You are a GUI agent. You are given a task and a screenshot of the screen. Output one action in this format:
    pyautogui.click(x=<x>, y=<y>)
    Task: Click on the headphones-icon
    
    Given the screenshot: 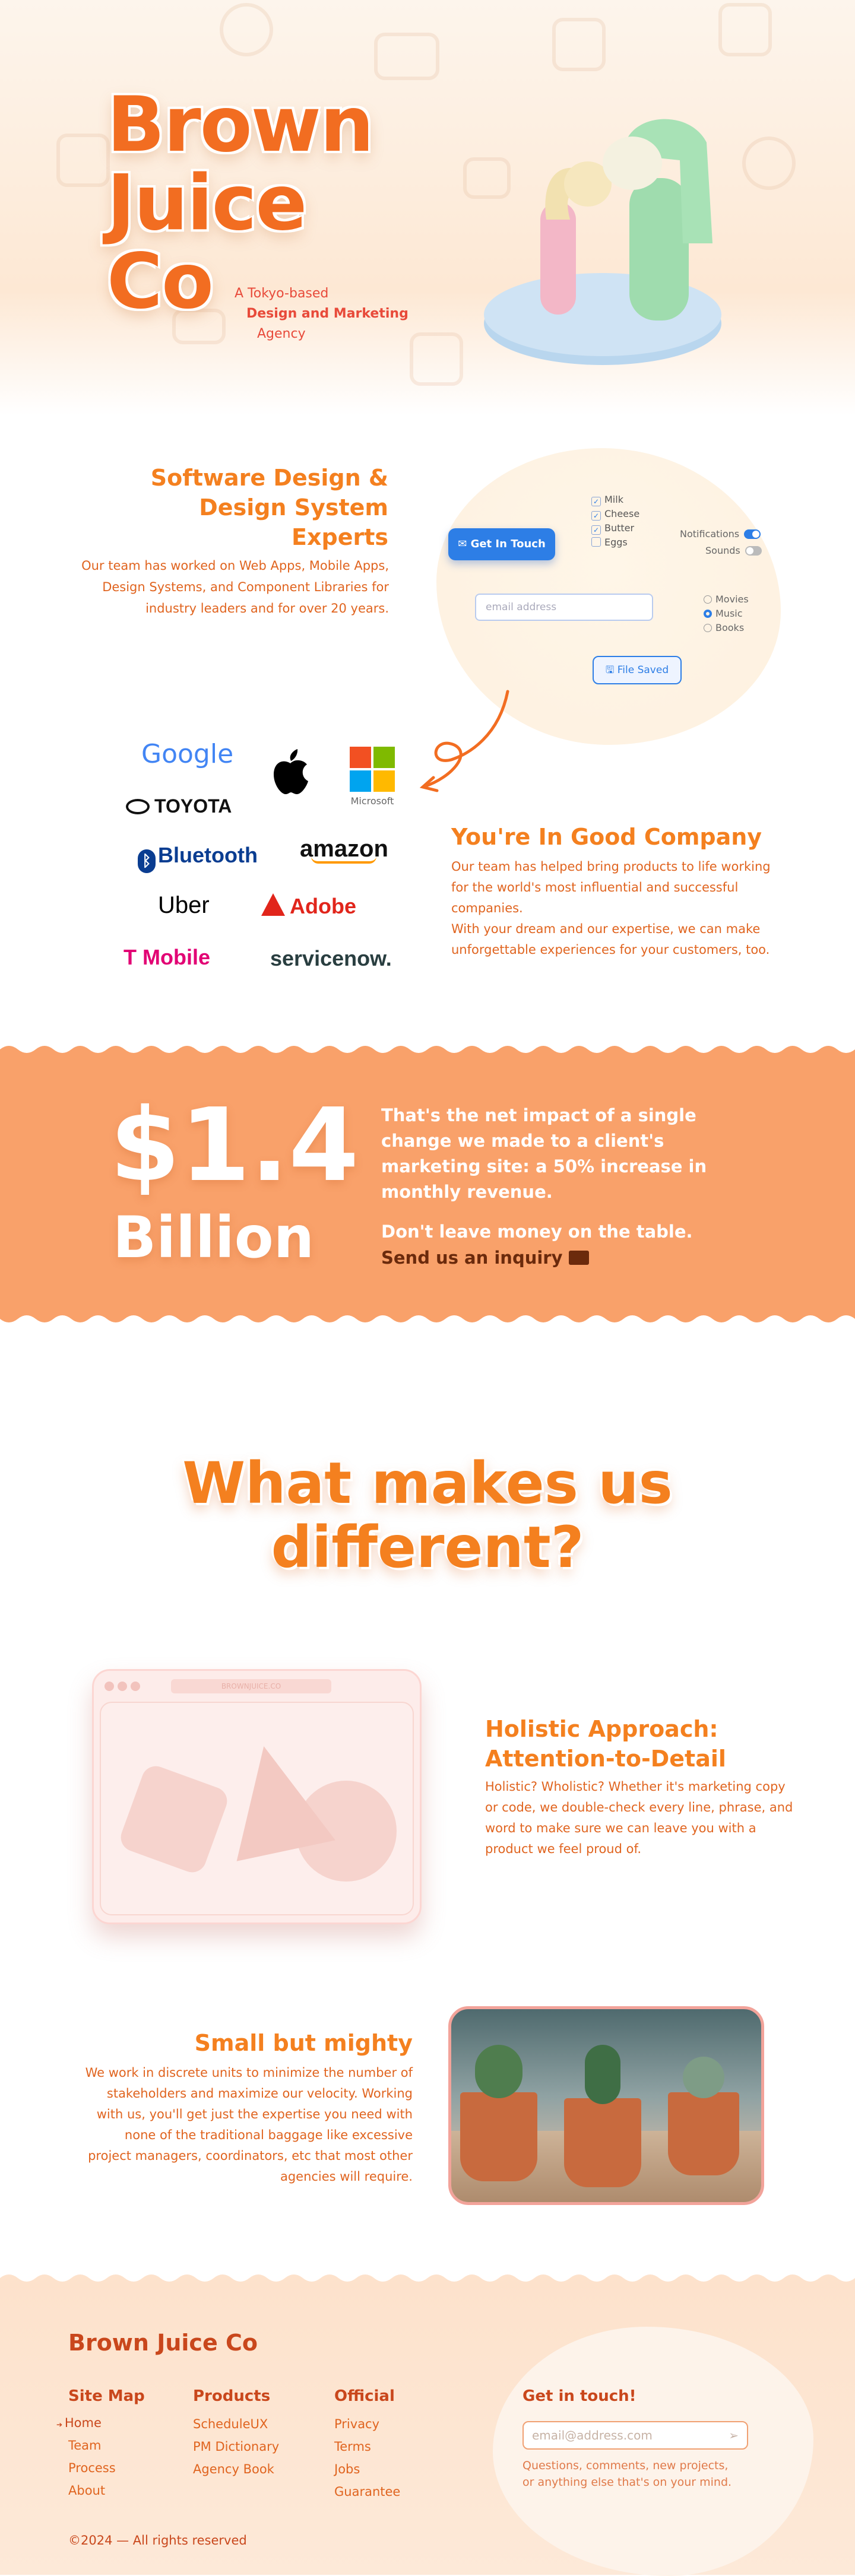 What is the action you would take?
    pyautogui.click(x=769, y=163)
    